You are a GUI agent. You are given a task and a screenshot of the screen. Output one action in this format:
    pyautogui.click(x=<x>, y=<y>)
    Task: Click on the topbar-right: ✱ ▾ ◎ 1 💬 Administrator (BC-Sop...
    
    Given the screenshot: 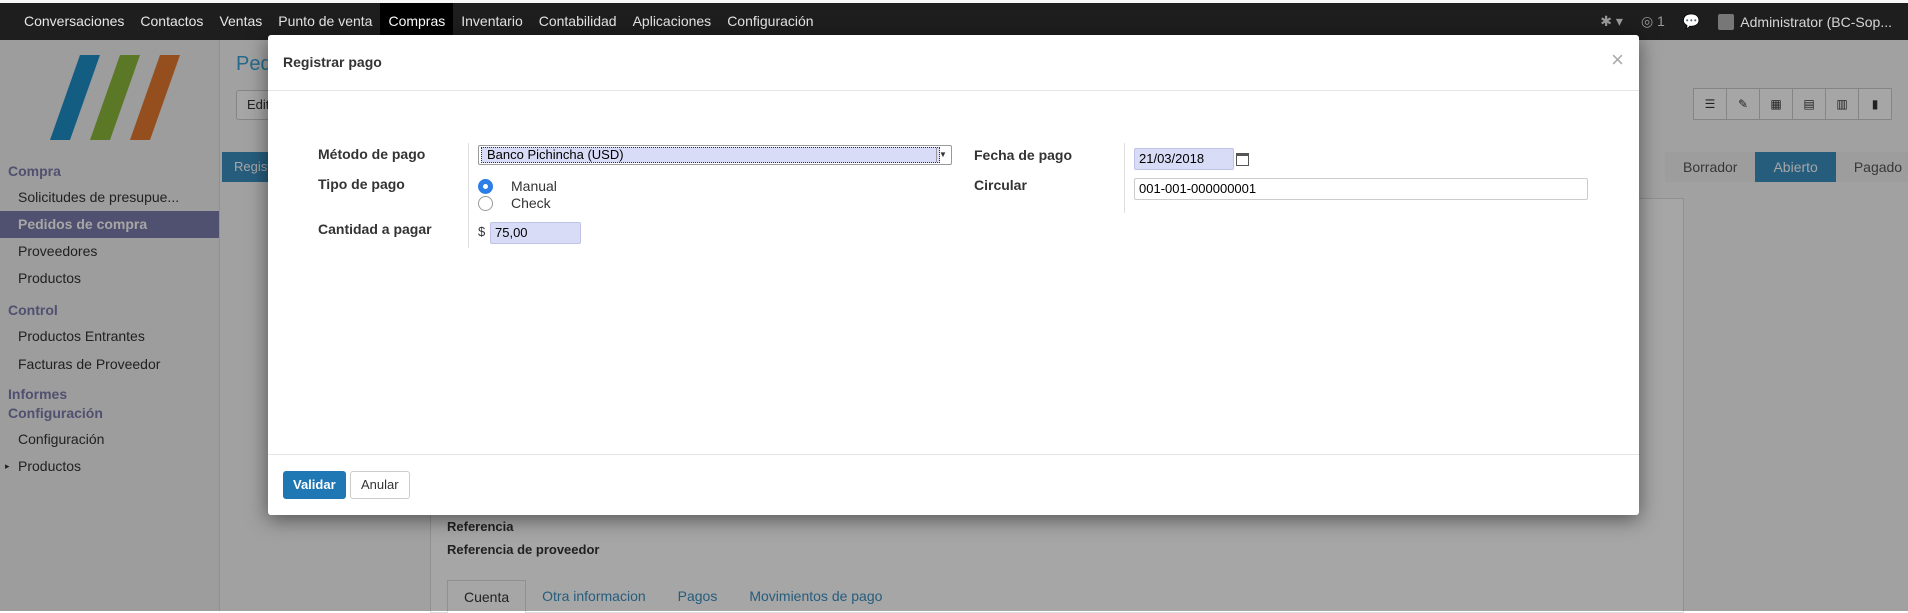 What is the action you would take?
    pyautogui.click(x=1746, y=21)
    